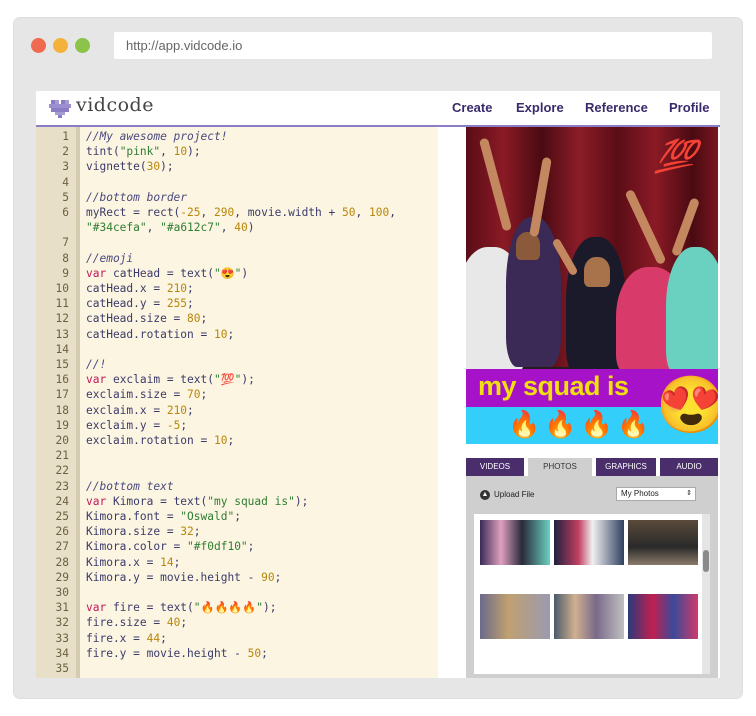 This screenshot has height=716, width=756. I want to click on line-text: Kimora.font = "Oswald";, so click(163, 516).